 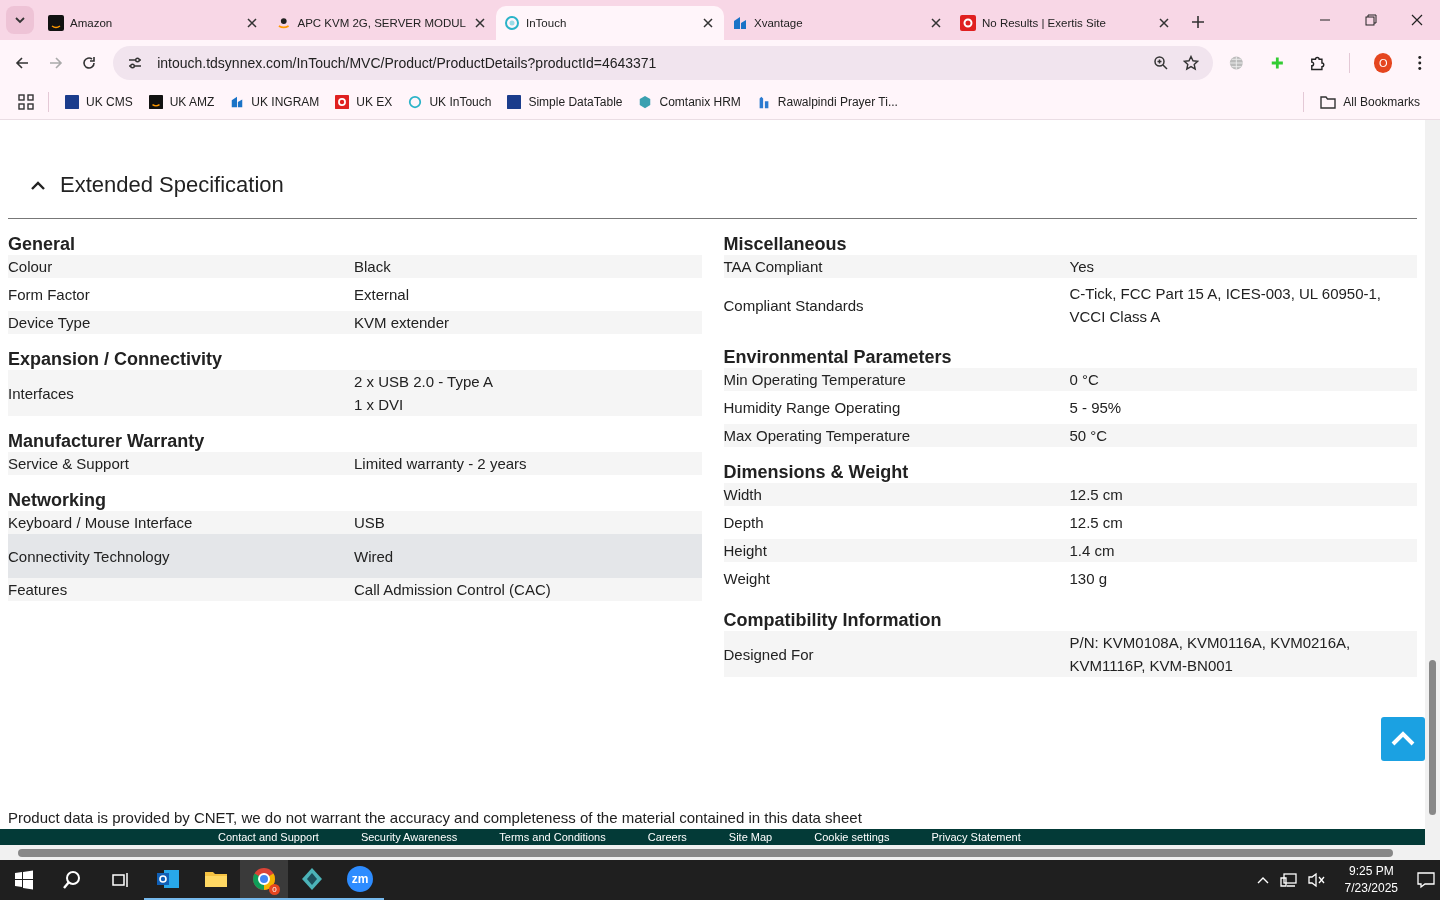 What do you see at coordinates (750, 837) in the screenshot?
I see `footer-link: Site Map` at bounding box center [750, 837].